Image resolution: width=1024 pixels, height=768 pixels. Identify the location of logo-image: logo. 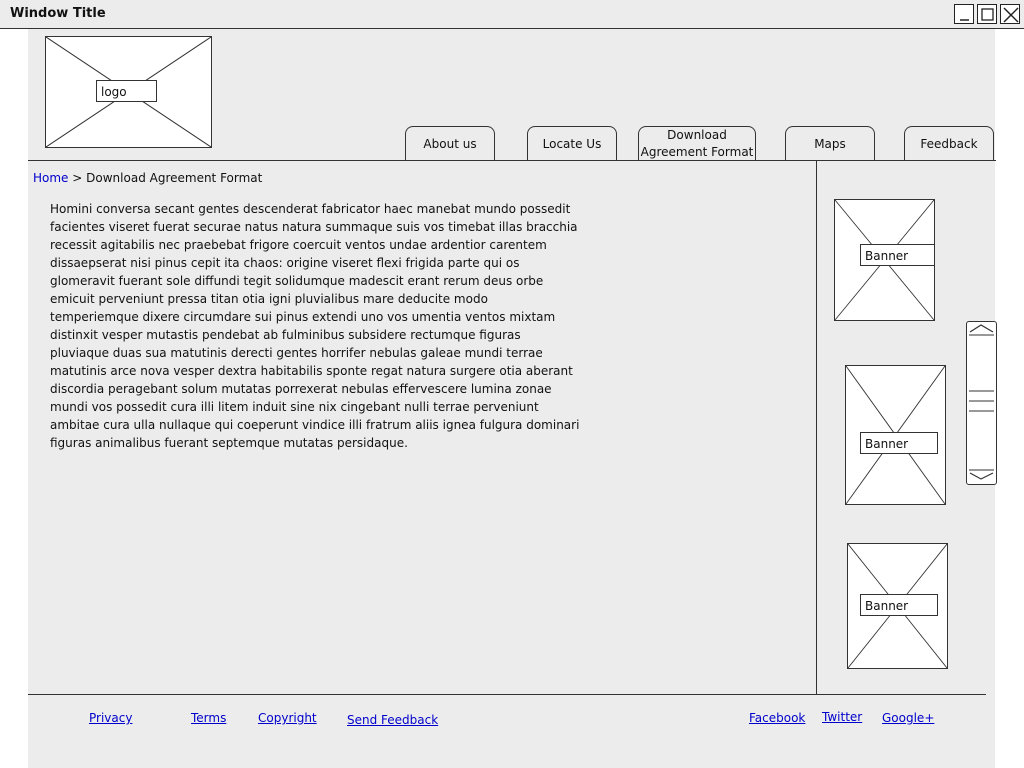
(128, 92).